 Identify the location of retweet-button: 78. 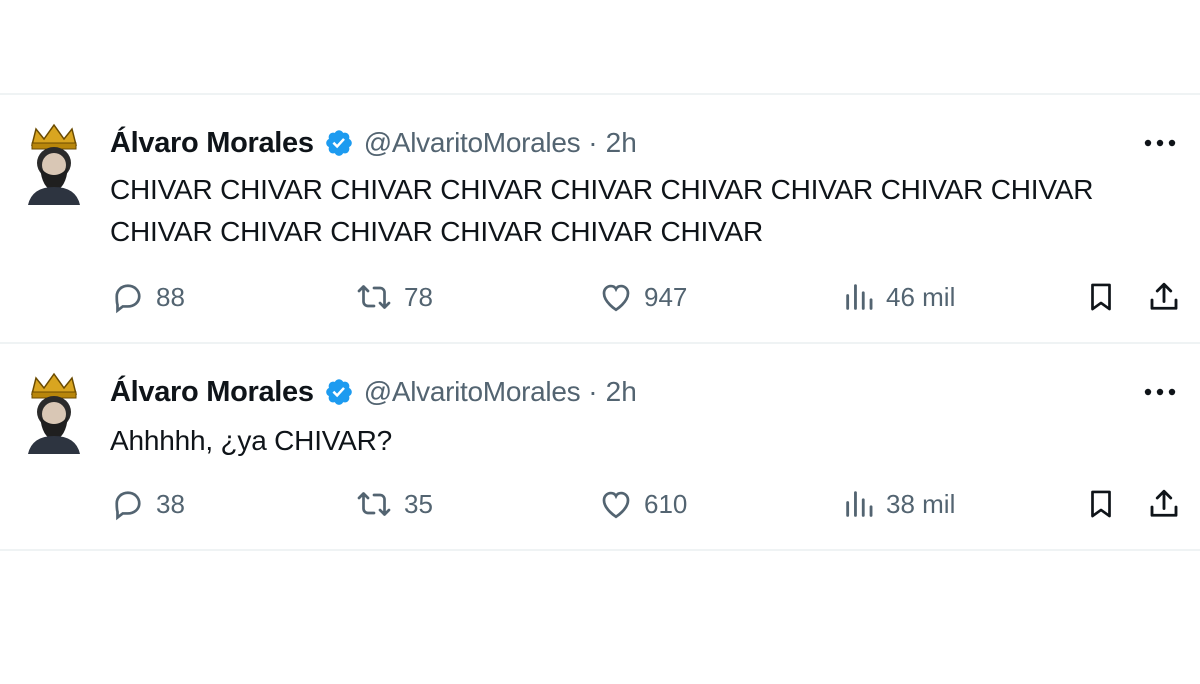
(393, 297).